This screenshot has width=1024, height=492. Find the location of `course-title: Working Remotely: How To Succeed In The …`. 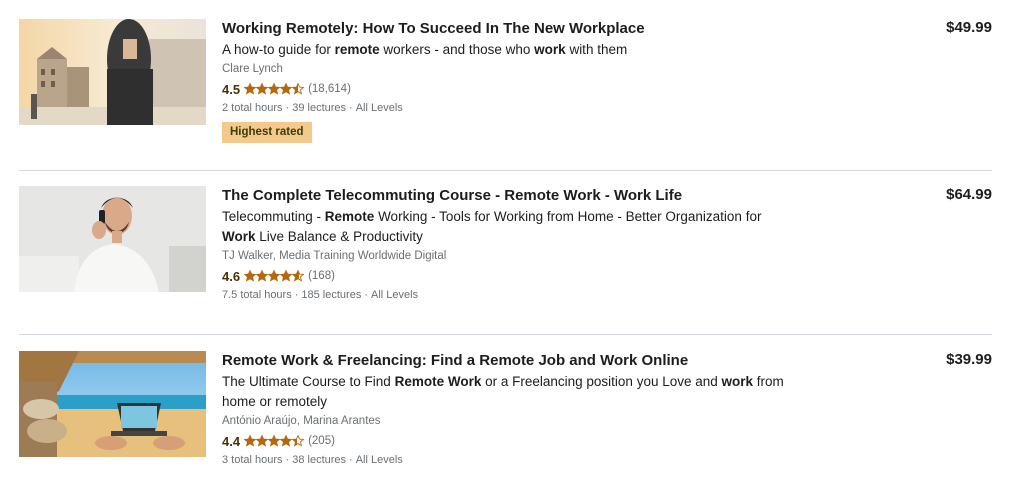

course-title: Working Remotely: How To Succeed In The … is located at coordinates (522, 28).